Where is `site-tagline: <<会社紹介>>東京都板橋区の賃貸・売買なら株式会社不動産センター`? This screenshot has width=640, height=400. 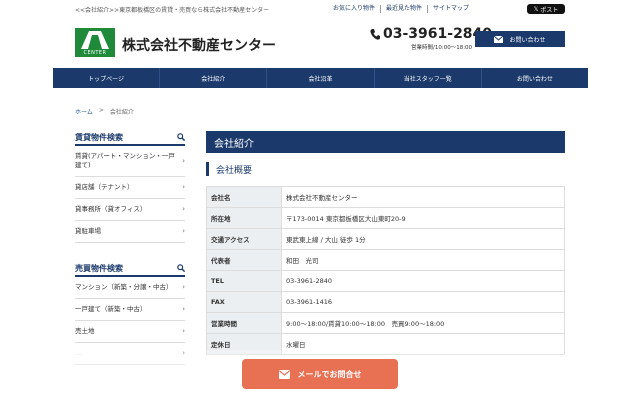 site-tagline: <<会社紹介>>東京都板橋区の賃貸・売買なら株式会社不動産センター is located at coordinates (172, 10).